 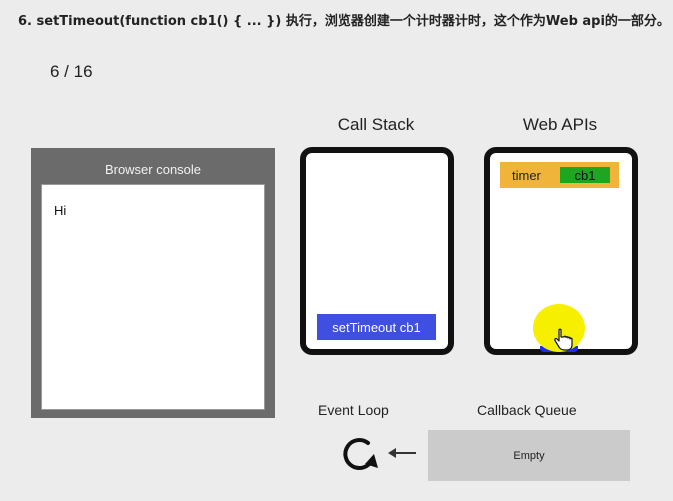 What do you see at coordinates (376, 124) in the screenshot?
I see `call-stack-title: Call Stack` at bounding box center [376, 124].